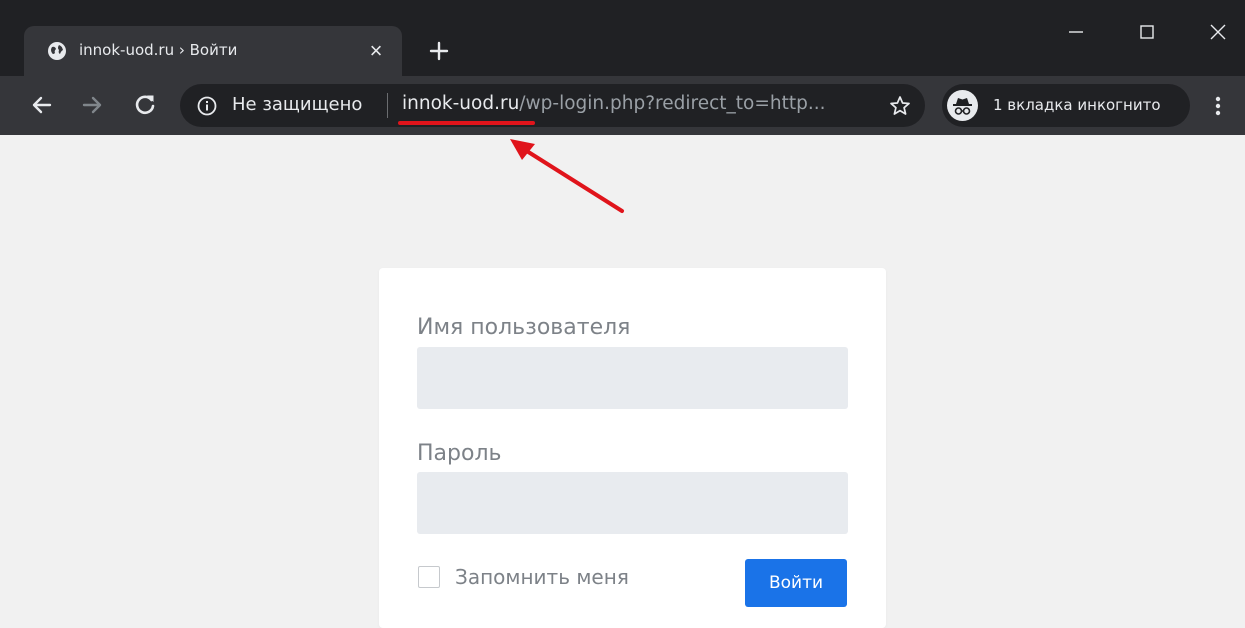  I want to click on minimize-icon, so click(1076, 32).